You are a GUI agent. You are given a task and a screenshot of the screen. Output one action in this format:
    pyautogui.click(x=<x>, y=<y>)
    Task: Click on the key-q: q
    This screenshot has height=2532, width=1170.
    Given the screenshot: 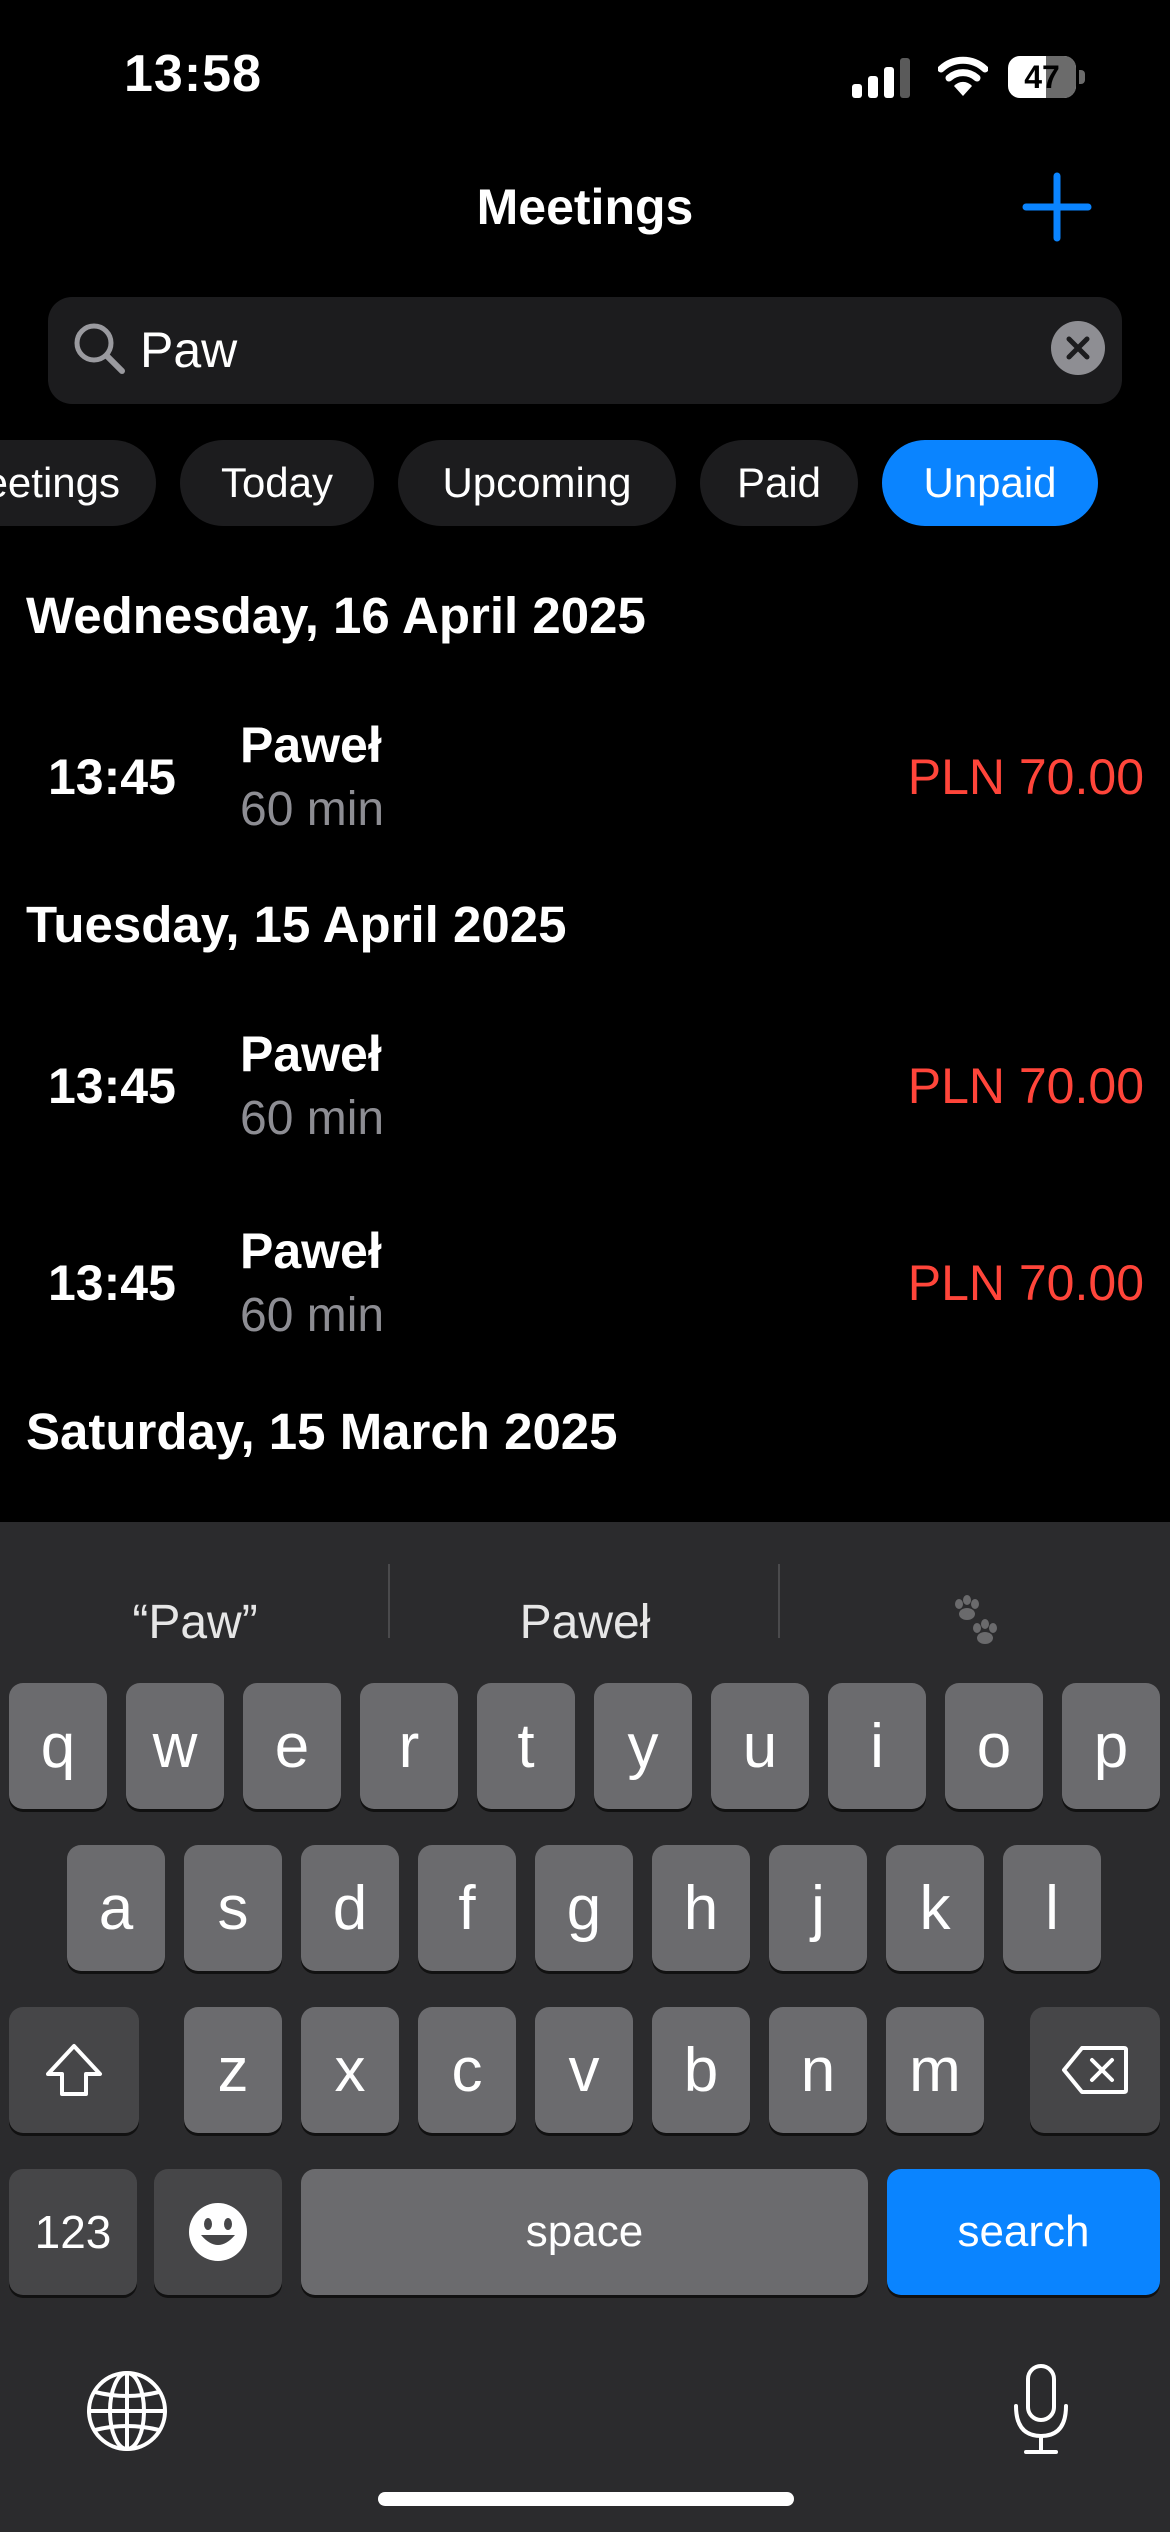 What is the action you would take?
    pyautogui.click(x=58, y=1746)
    